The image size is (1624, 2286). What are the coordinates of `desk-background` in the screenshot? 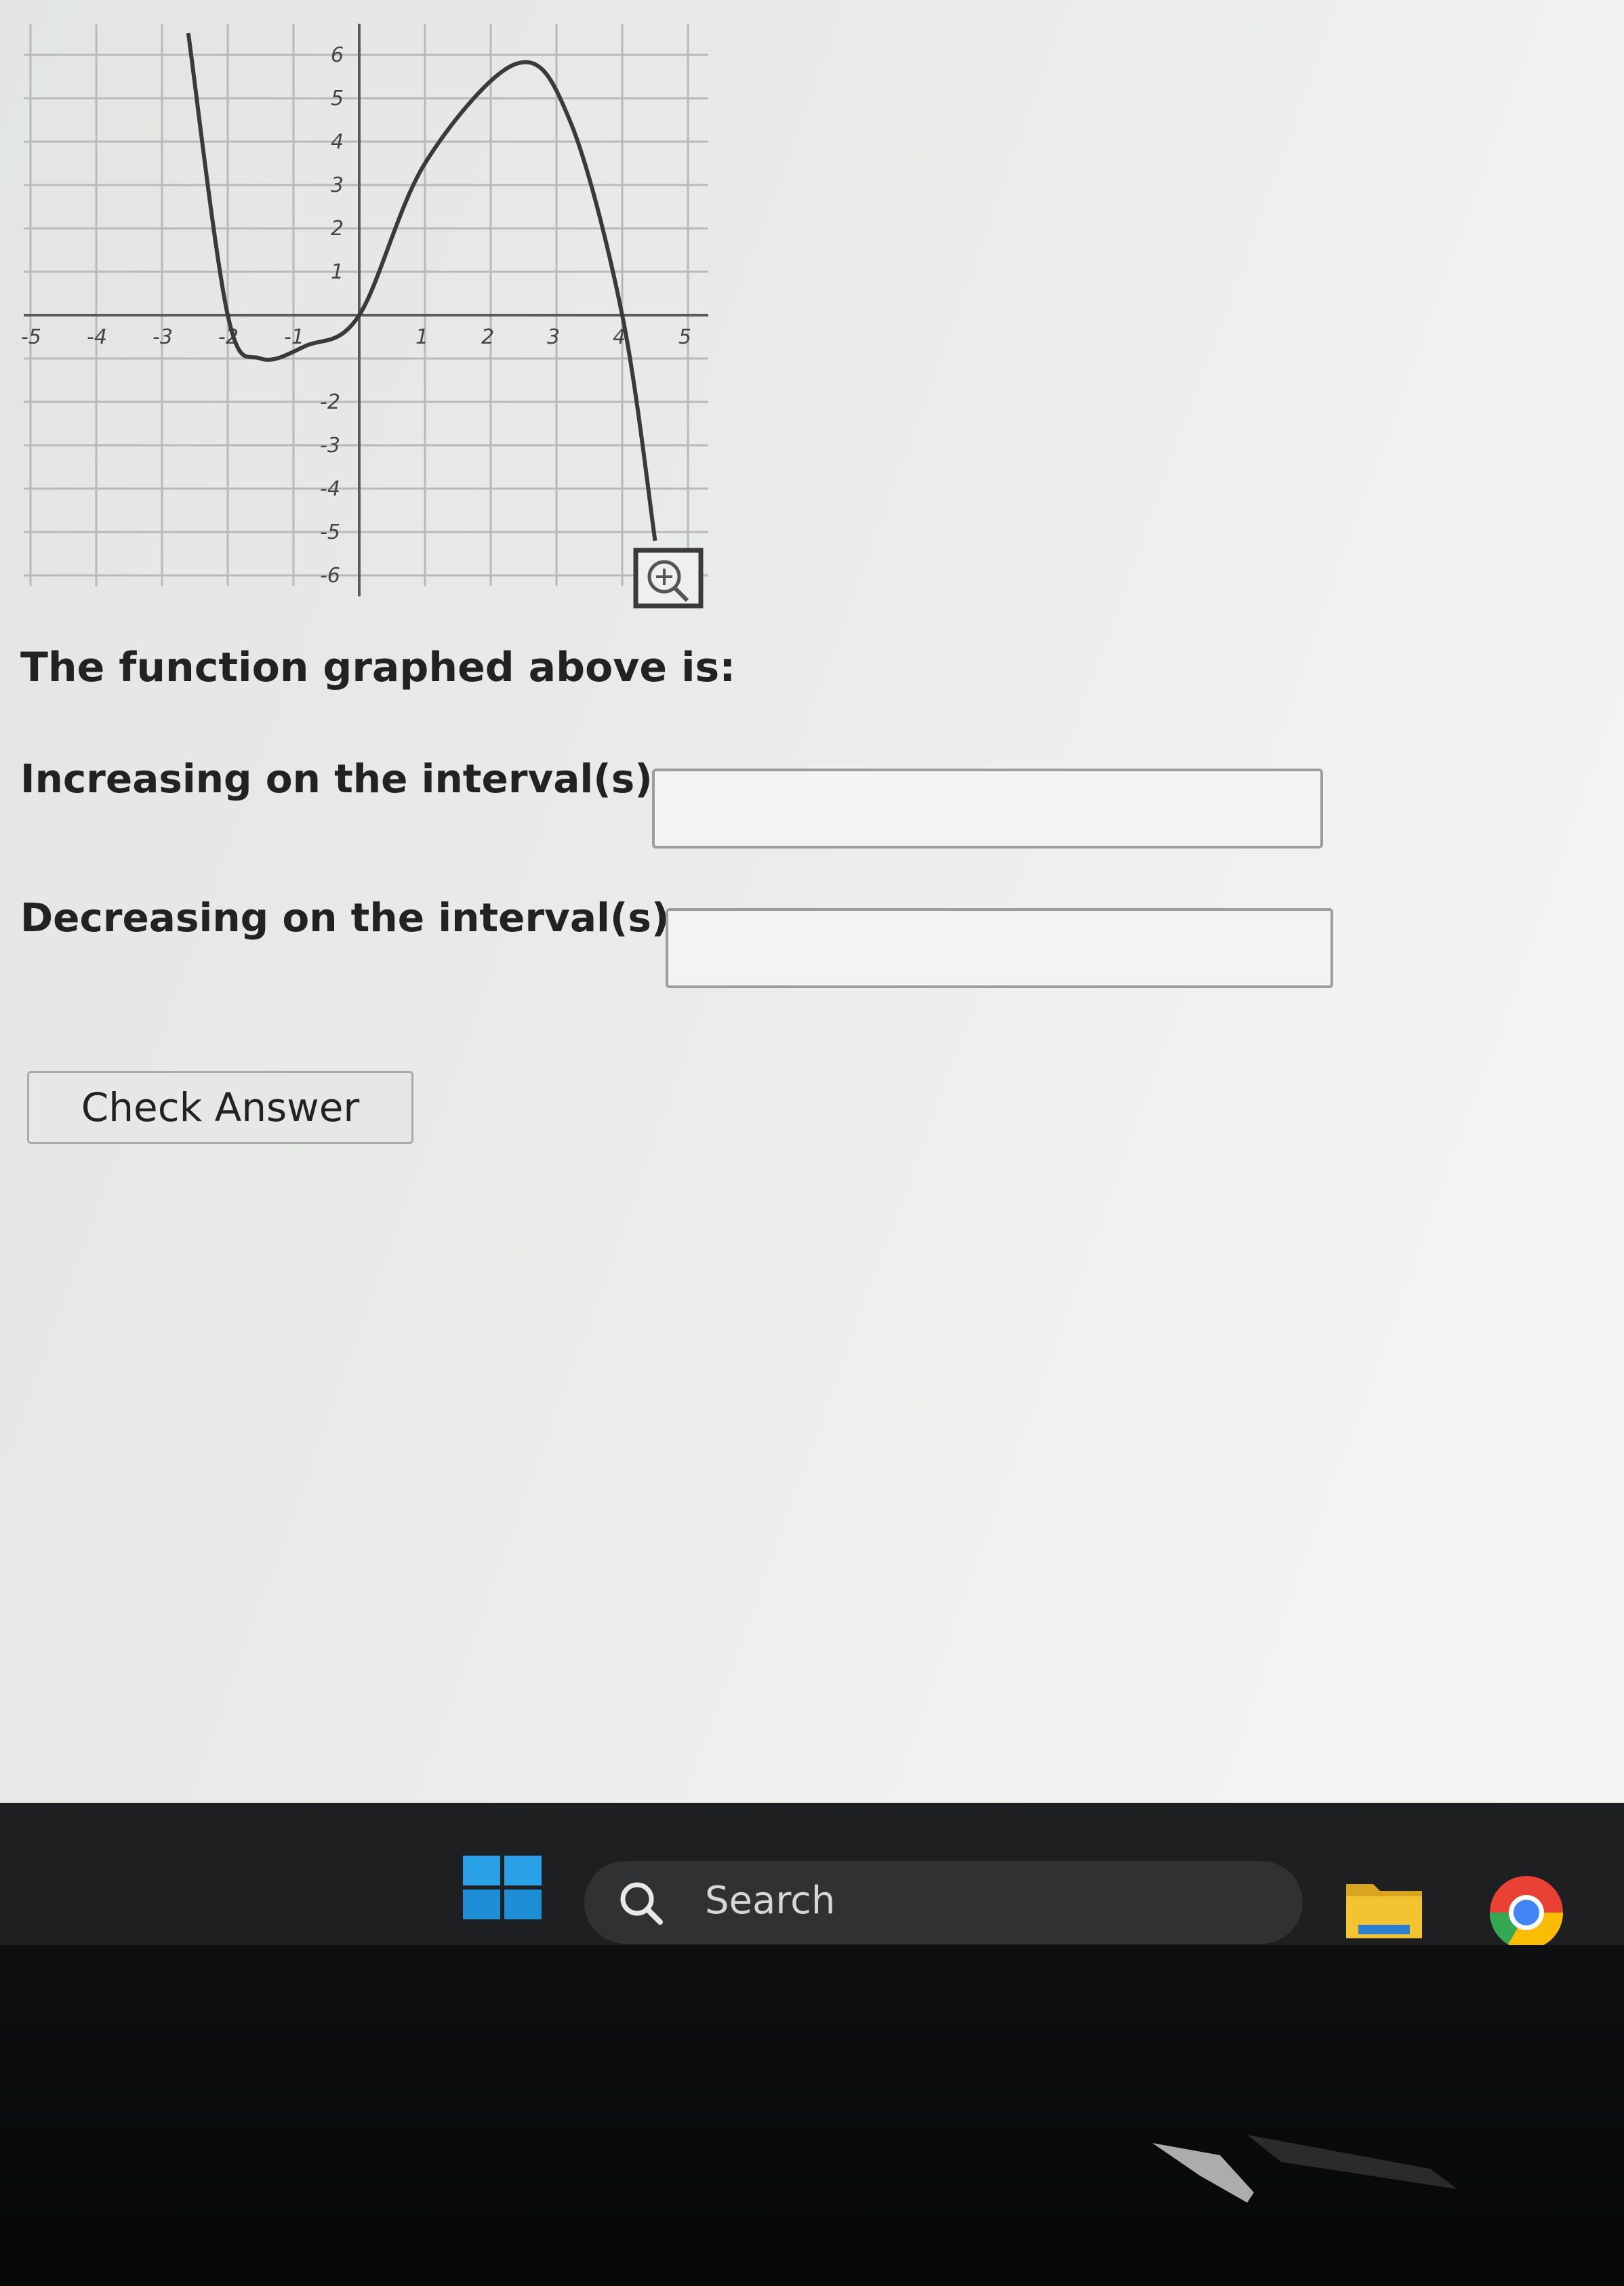 It's located at (812, 2115).